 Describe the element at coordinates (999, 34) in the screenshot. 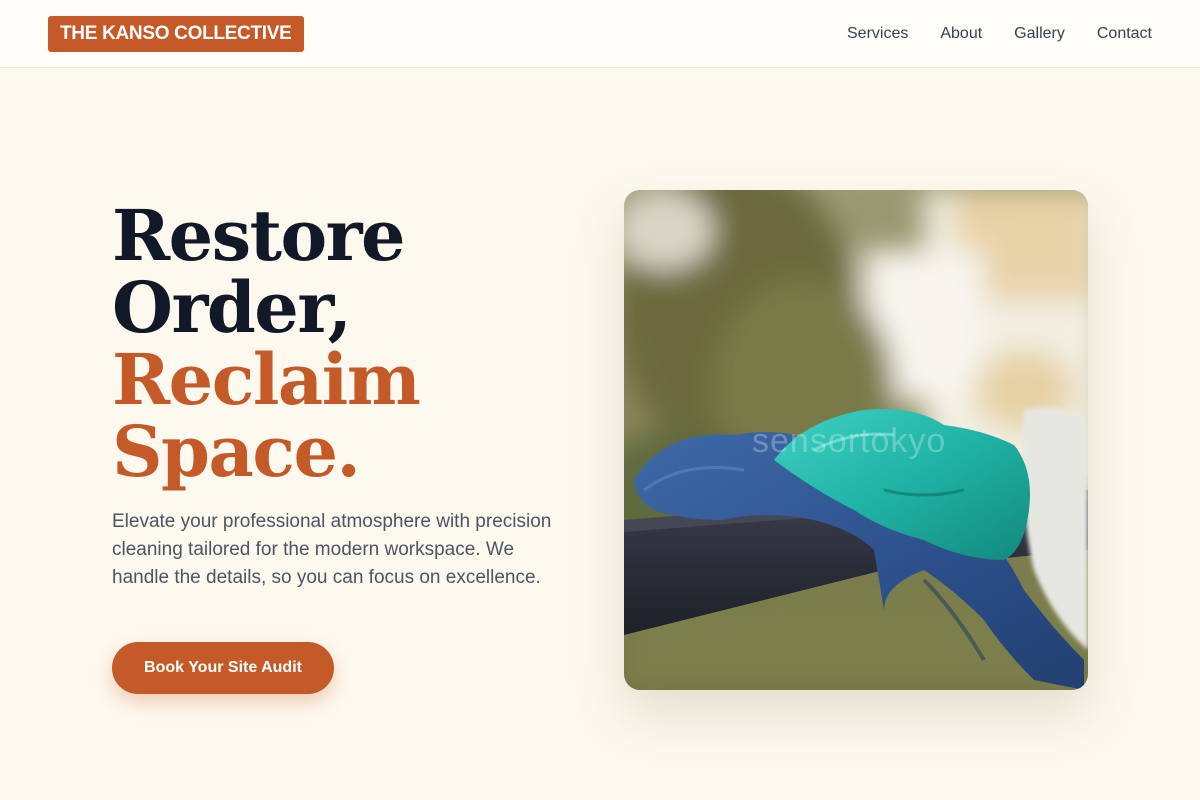

I see `main-nav: Services About Gallery Contact` at that location.